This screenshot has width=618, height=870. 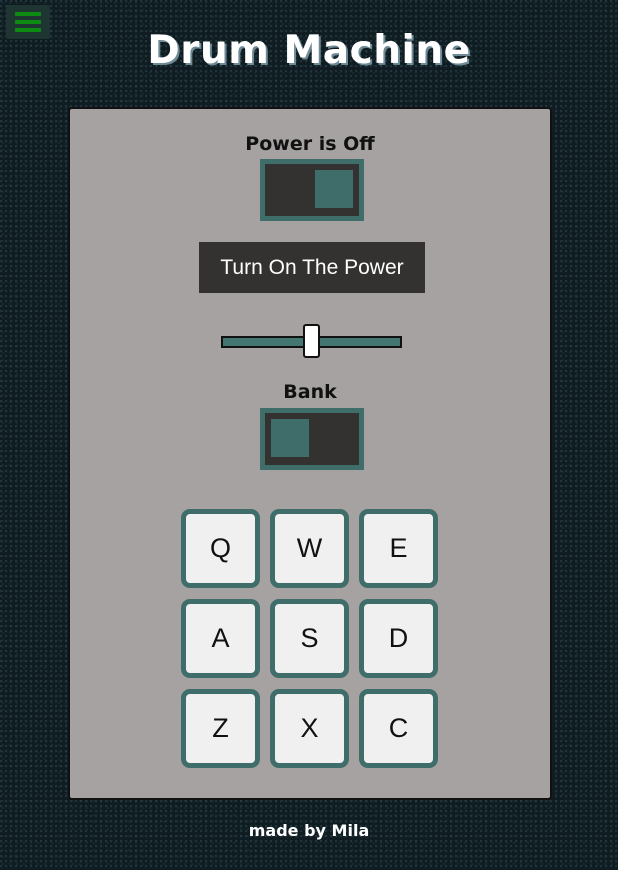 What do you see at coordinates (220, 728) in the screenshot?
I see `drum-pad-z: Z` at bounding box center [220, 728].